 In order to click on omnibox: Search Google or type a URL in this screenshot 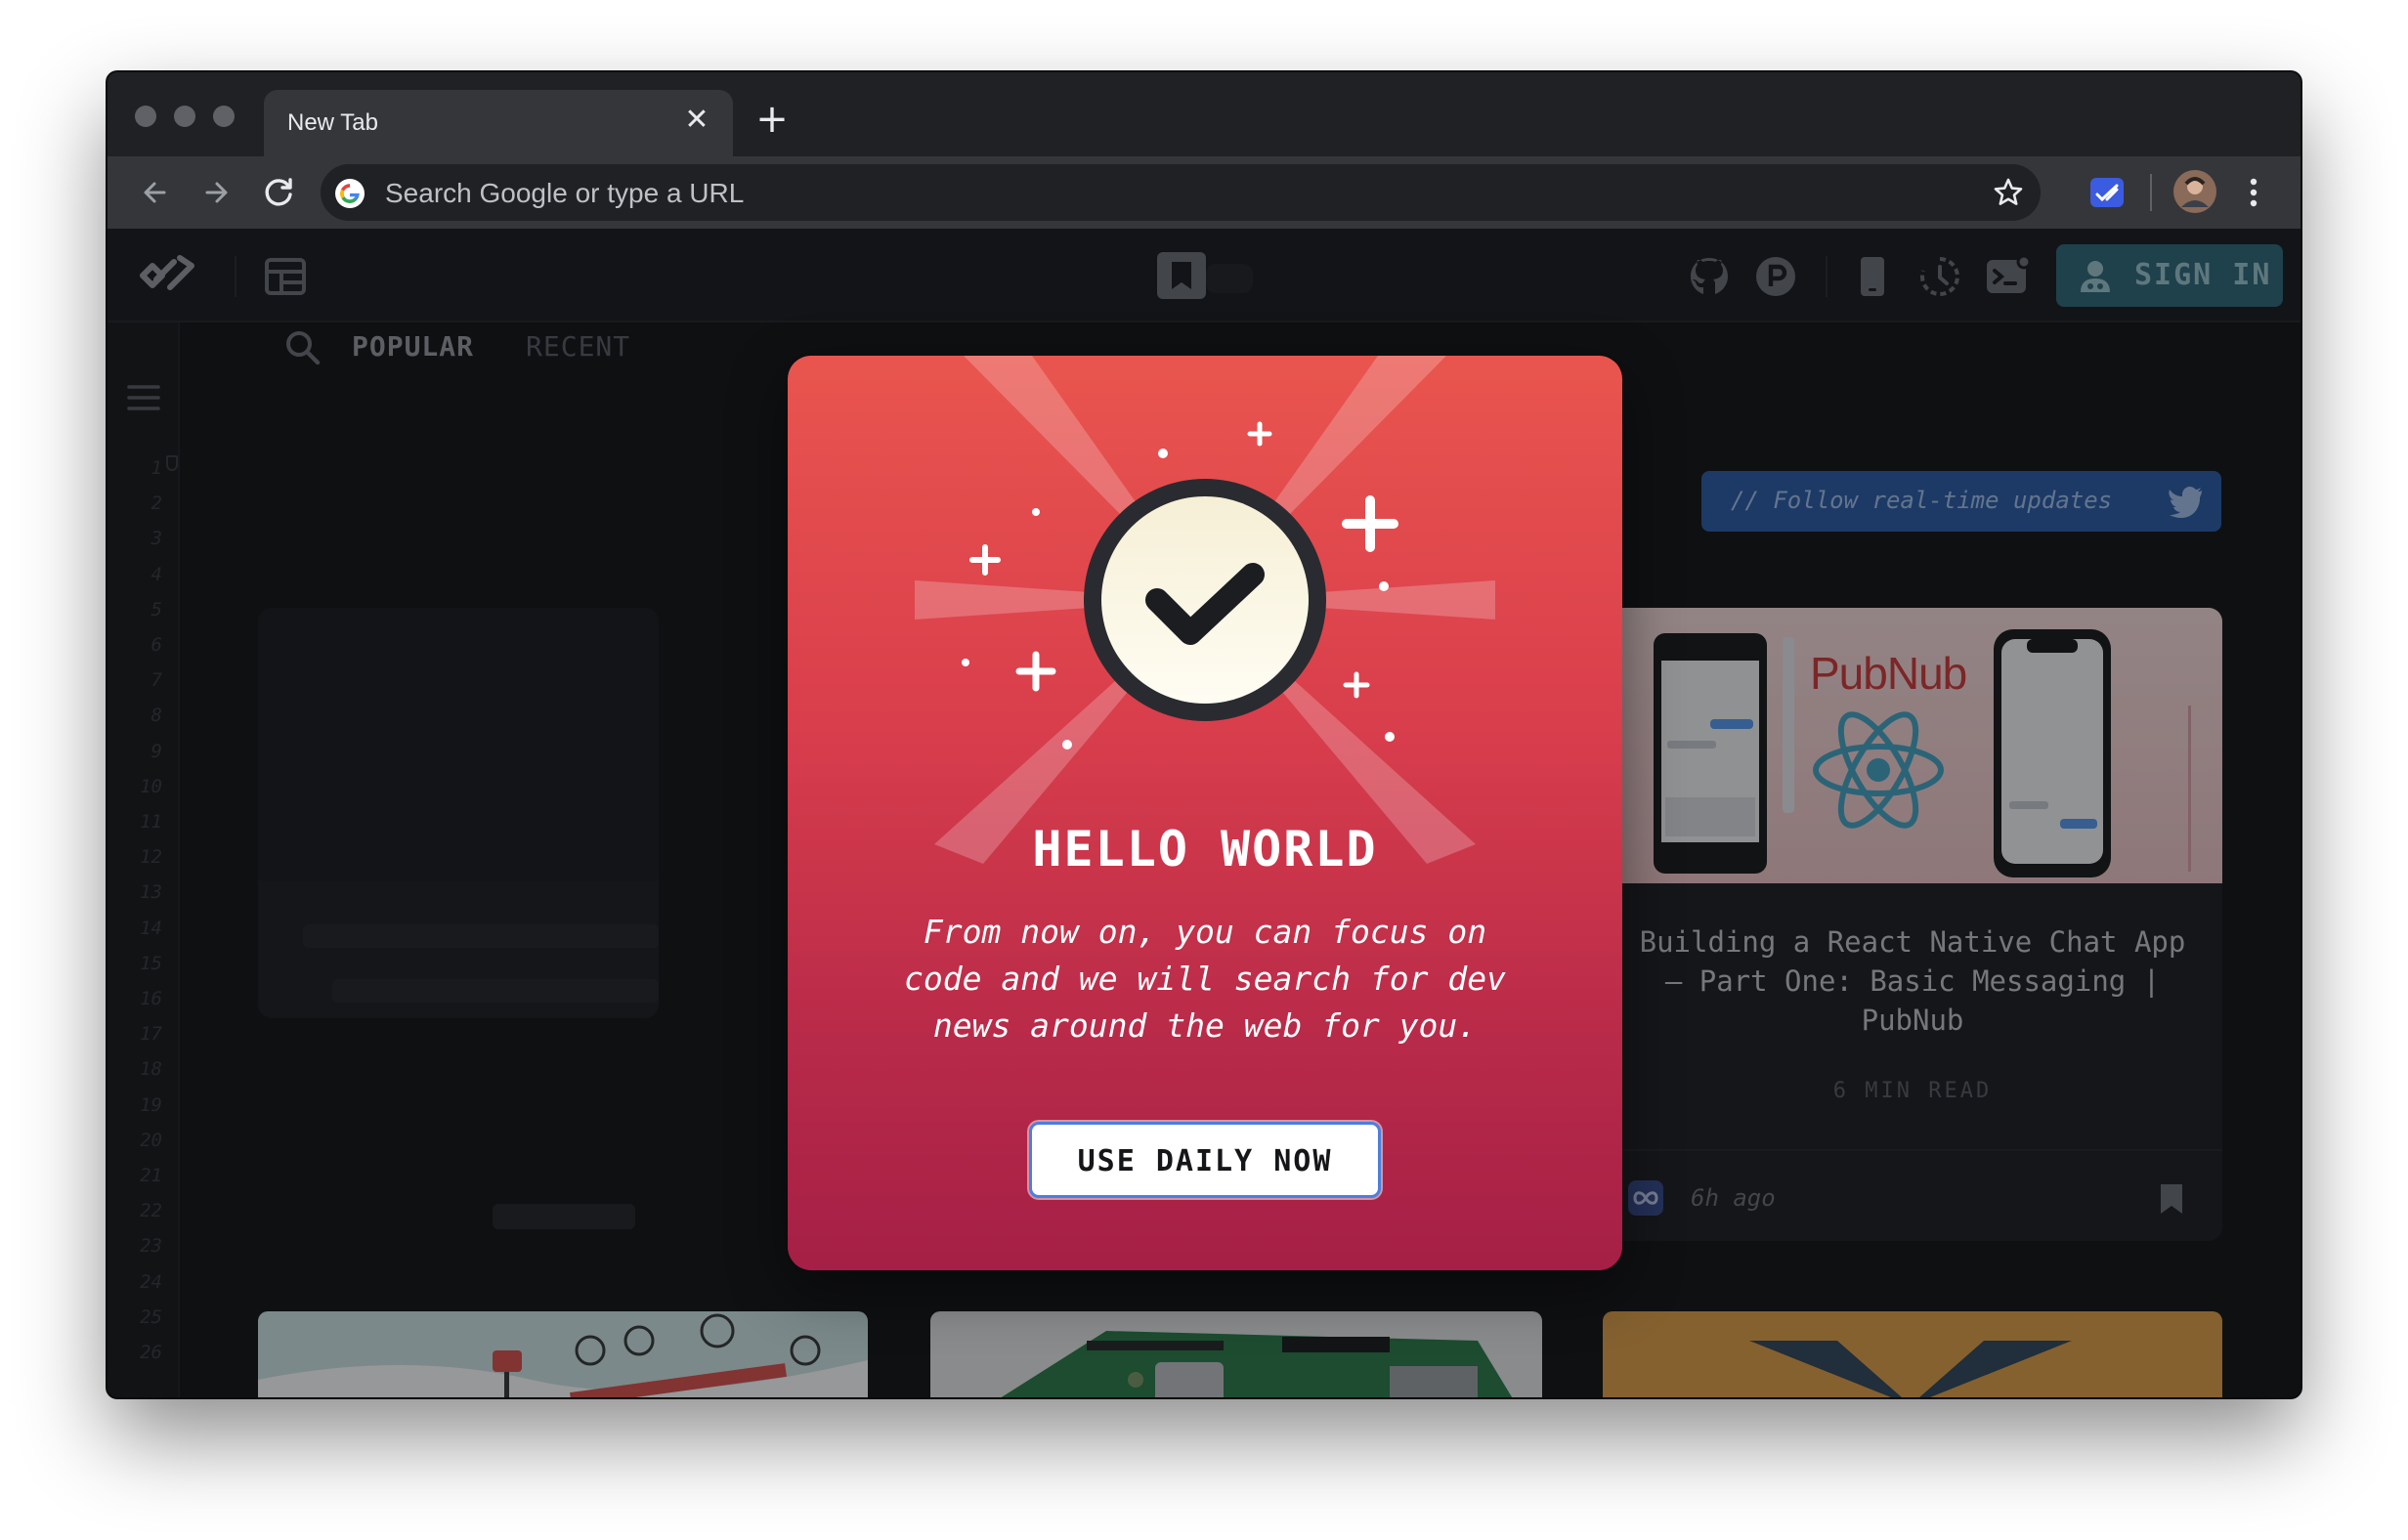, I will do `click(1181, 192)`.